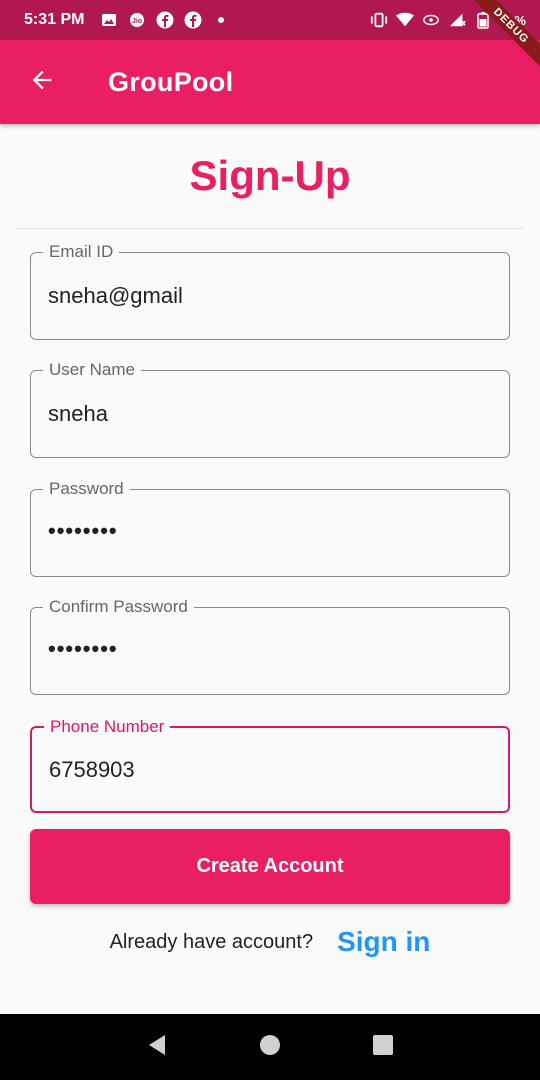  Describe the element at coordinates (118, 607) in the screenshot. I see `confirm-password-label: Confirm Password` at that location.